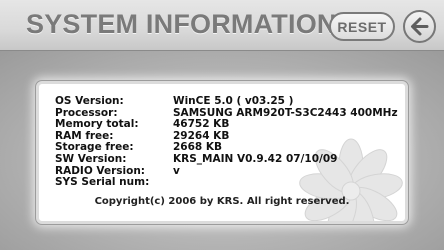  What do you see at coordinates (102, 182) in the screenshot?
I see `info-label: SYS Serial num:` at bounding box center [102, 182].